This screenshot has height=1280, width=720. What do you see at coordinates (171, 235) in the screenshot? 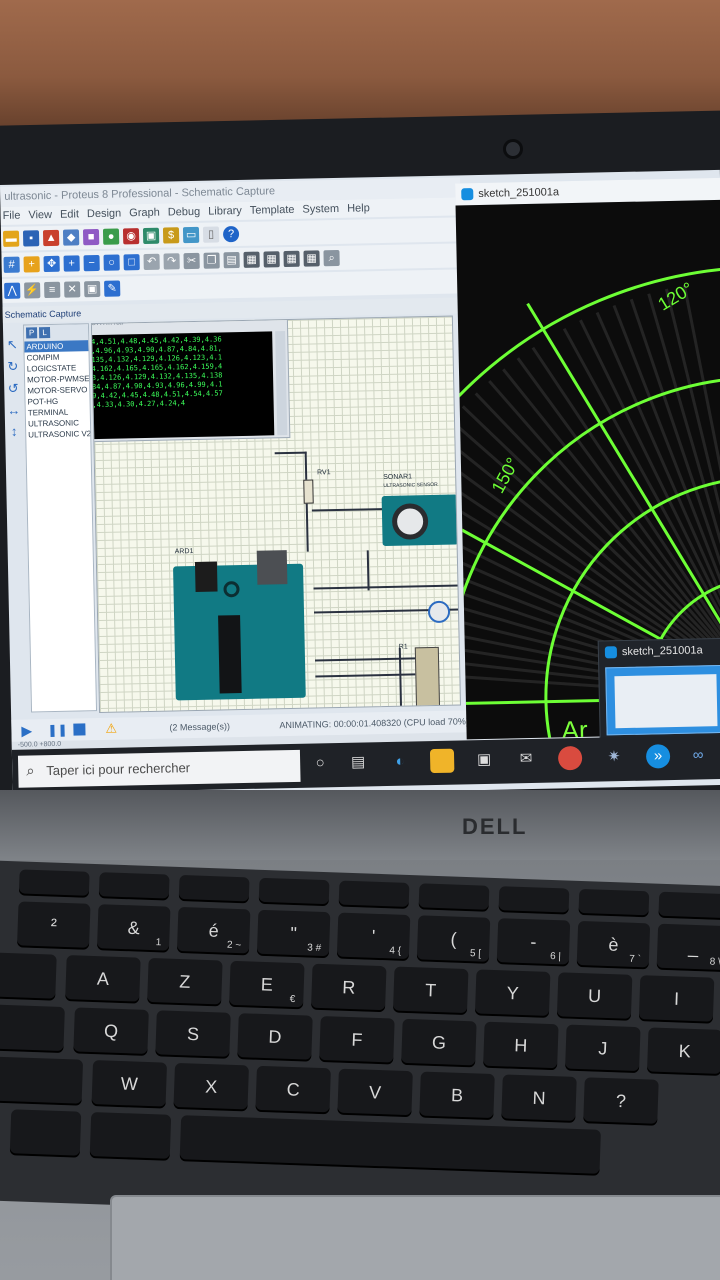
I see `bom-icon: $` at bounding box center [171, 235].